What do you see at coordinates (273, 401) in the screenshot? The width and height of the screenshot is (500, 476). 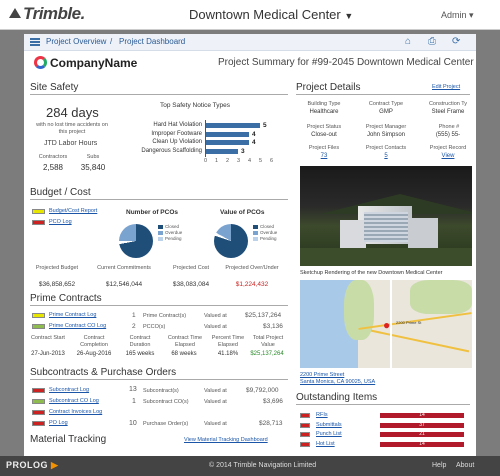 I see `sub-co-value: $3,696` at bounding box center [273, 401].